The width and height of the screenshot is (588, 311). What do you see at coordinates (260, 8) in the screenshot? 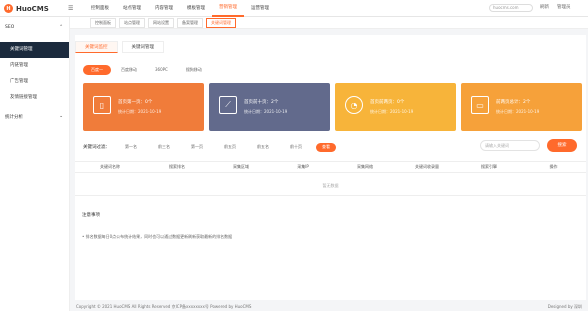
I see `topnav-operation: 运营管理` at bounding box center [260, 8].